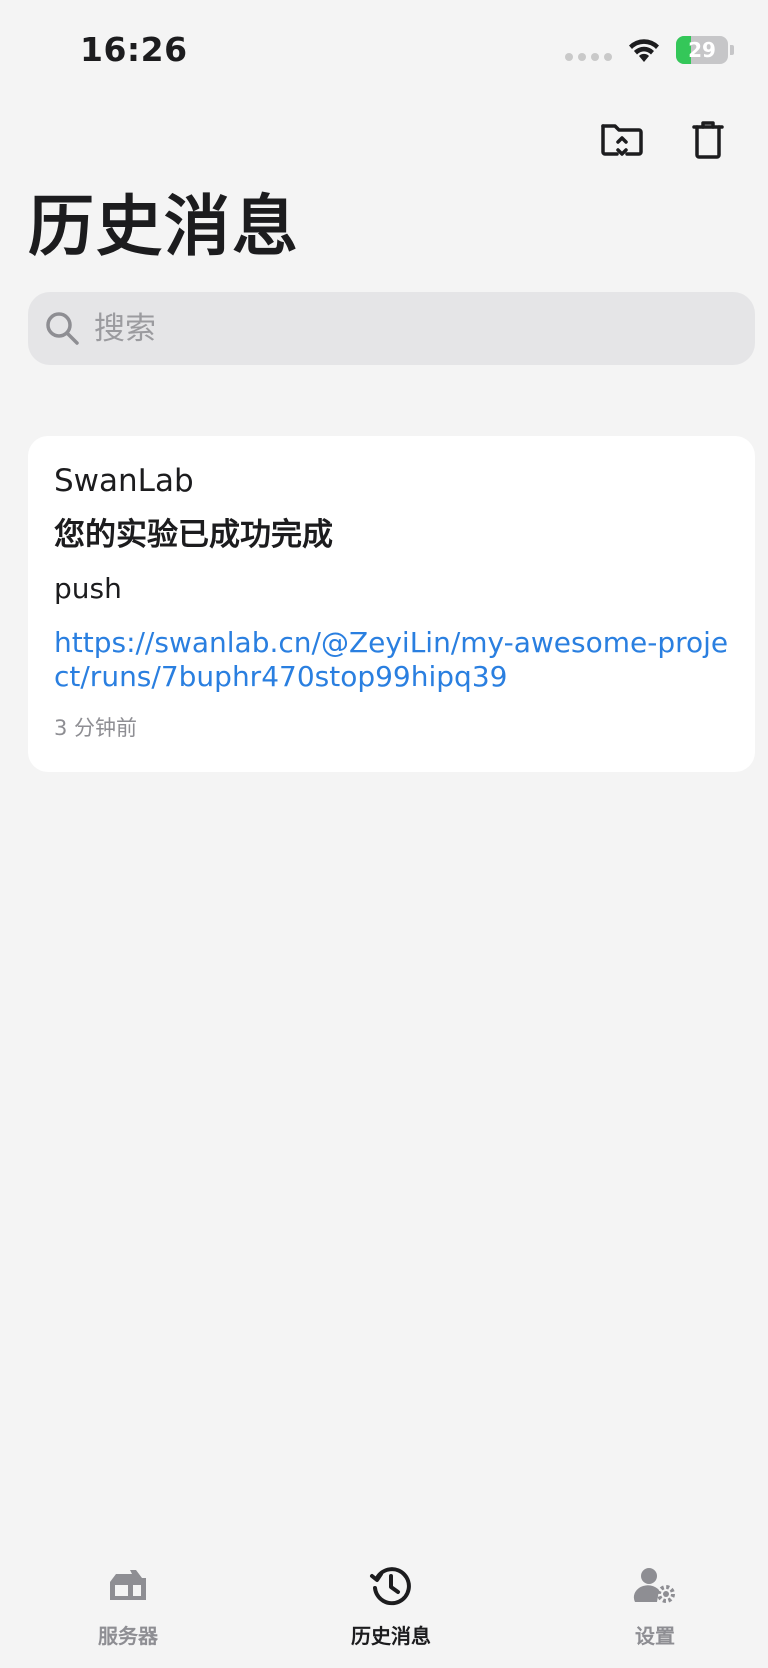 Image resolution: width=768 pixels, height=1668 pixels. What do you see at coordinates (424, 328) in the screenshot?
I see `search-input` at bounding box center [424, 328].